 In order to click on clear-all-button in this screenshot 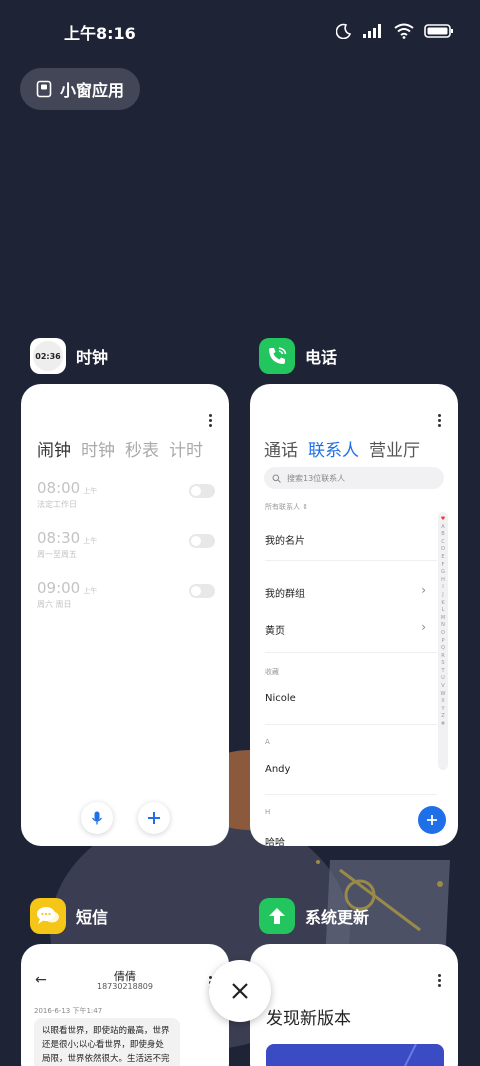, I will do `click(240, 991)`.